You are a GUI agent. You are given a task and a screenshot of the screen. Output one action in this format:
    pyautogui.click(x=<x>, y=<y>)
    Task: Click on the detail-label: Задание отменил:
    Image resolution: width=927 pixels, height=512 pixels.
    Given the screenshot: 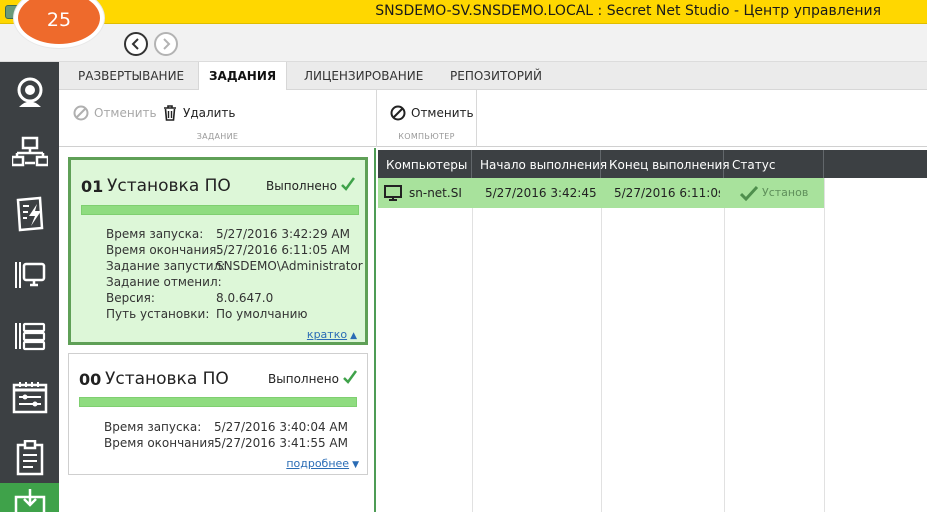 What is the action you would take?
    pyautogui.click(x=164, y=282)
    